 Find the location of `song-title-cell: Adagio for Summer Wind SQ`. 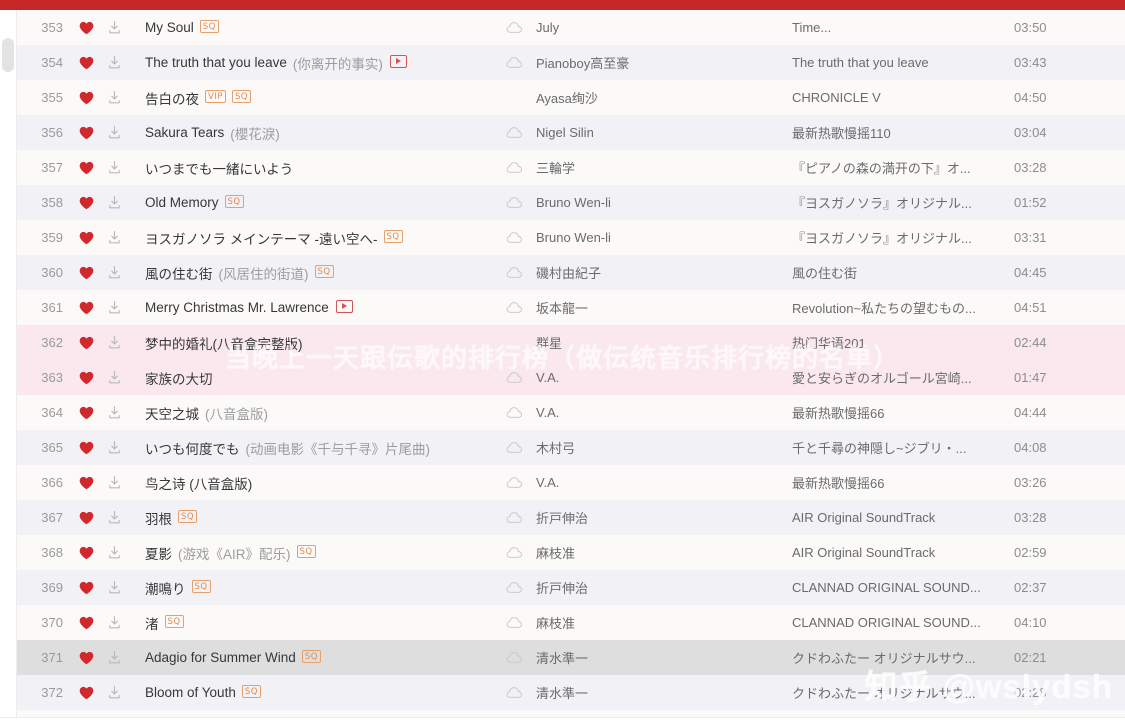

song-title-cell: Adagio for Summer Wind SQ is located at coordinates (310, 657).